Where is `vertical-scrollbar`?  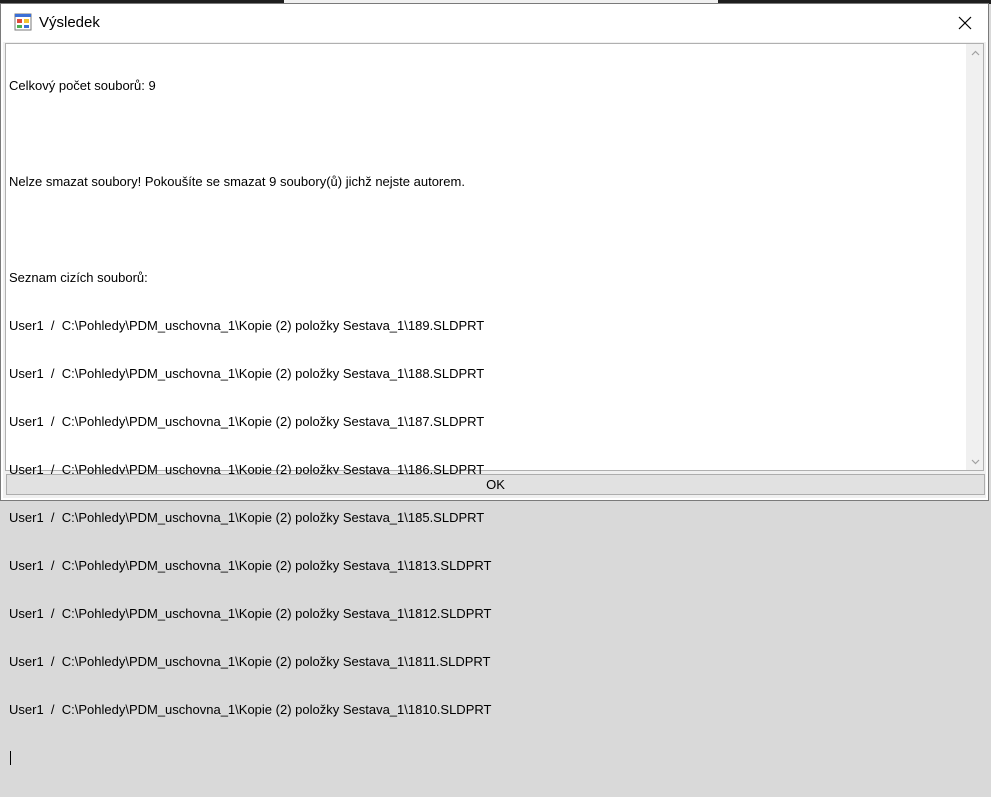
vertical-scrollbar is located at coordinates (974, 257).